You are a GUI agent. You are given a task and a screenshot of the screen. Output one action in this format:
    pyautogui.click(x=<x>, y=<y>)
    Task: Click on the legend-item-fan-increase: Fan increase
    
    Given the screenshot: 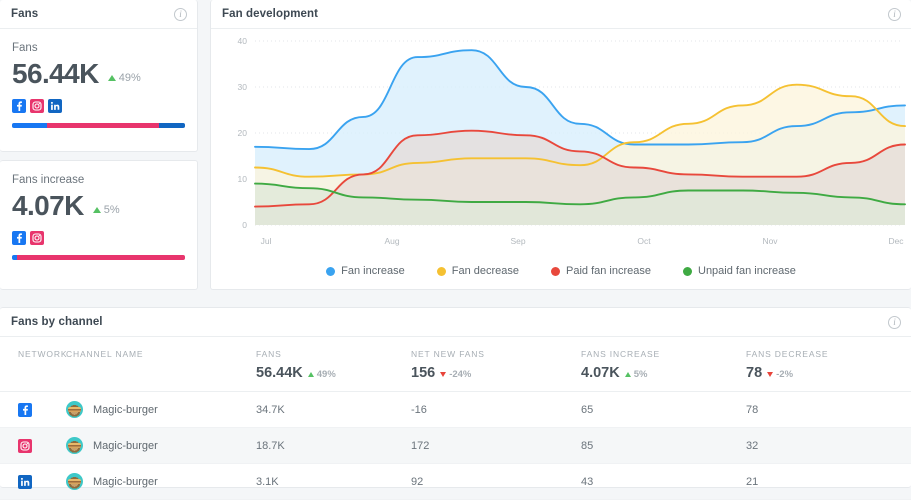 What is the action you would take?
    pyautogui.click(x=365, y=271)
    